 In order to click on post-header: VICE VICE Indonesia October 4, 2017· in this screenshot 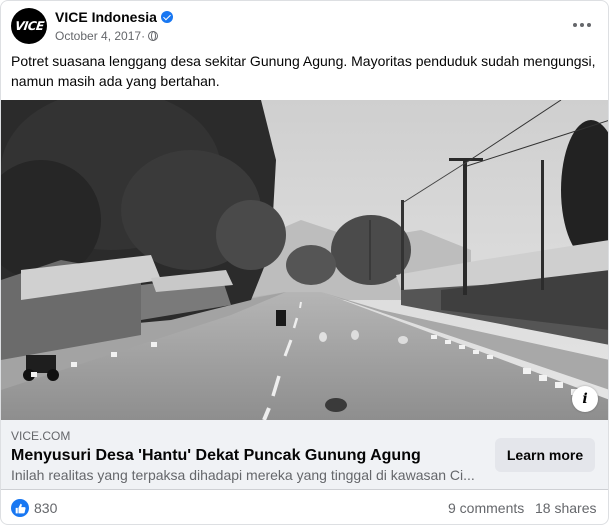, I will do `click(304, 25)`.